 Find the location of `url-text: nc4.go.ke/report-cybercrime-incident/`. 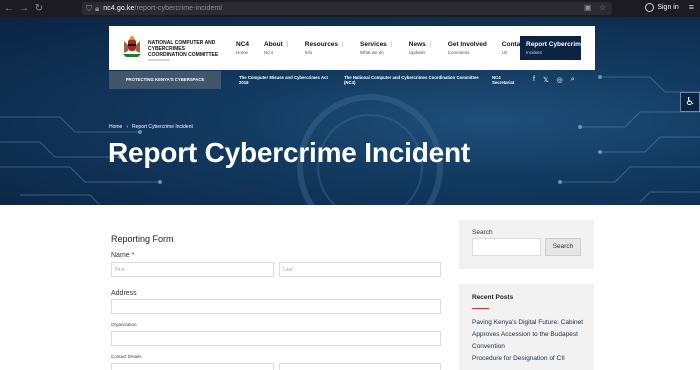

url-text: nc4.go.ke/report-cybercrime-incident/ is located at coordinates (163, 8).